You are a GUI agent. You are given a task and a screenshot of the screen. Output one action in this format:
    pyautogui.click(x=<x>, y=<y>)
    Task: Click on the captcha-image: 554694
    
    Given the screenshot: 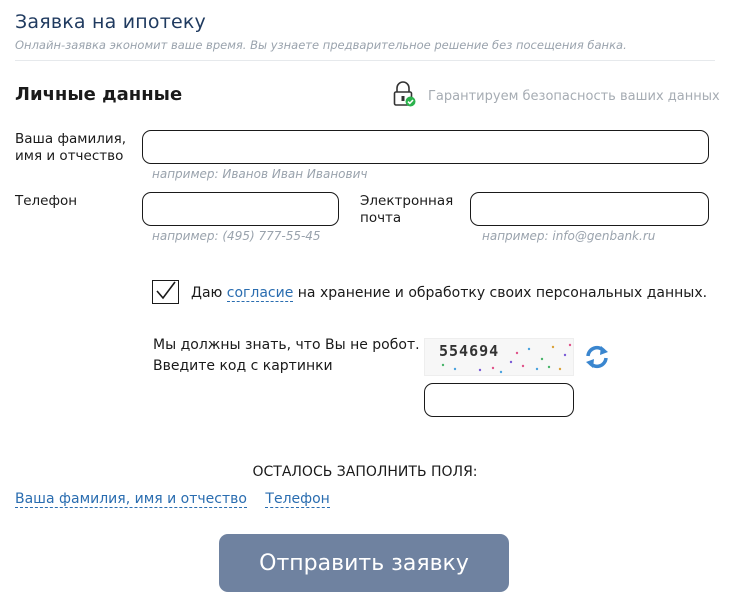 What is the action you would take?
    pyautogui.click(x=499, y=357)
    